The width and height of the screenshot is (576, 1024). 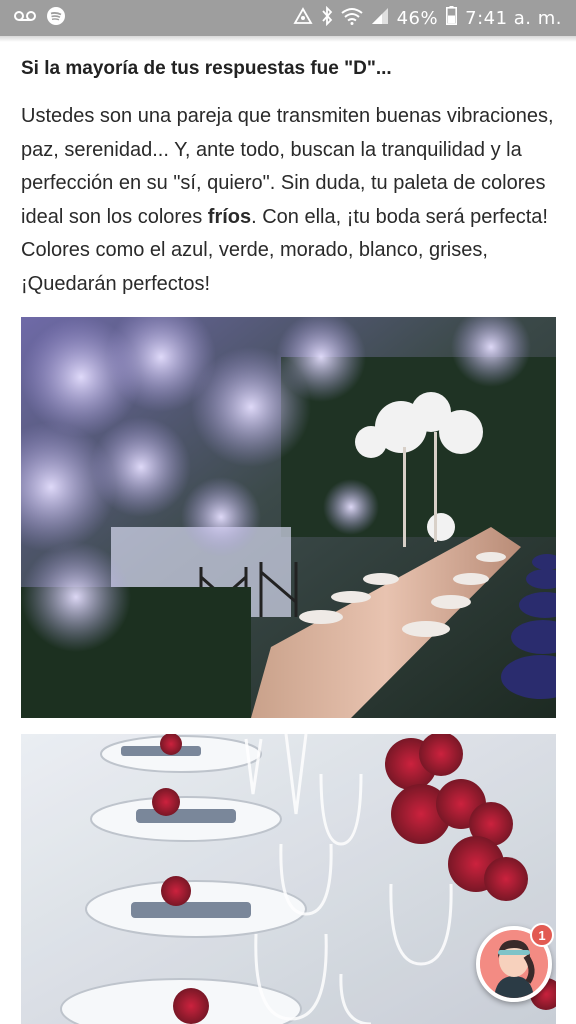 I want to click on status-right-icons: 46% 7:41 a. m., so click(x=427, y=18).